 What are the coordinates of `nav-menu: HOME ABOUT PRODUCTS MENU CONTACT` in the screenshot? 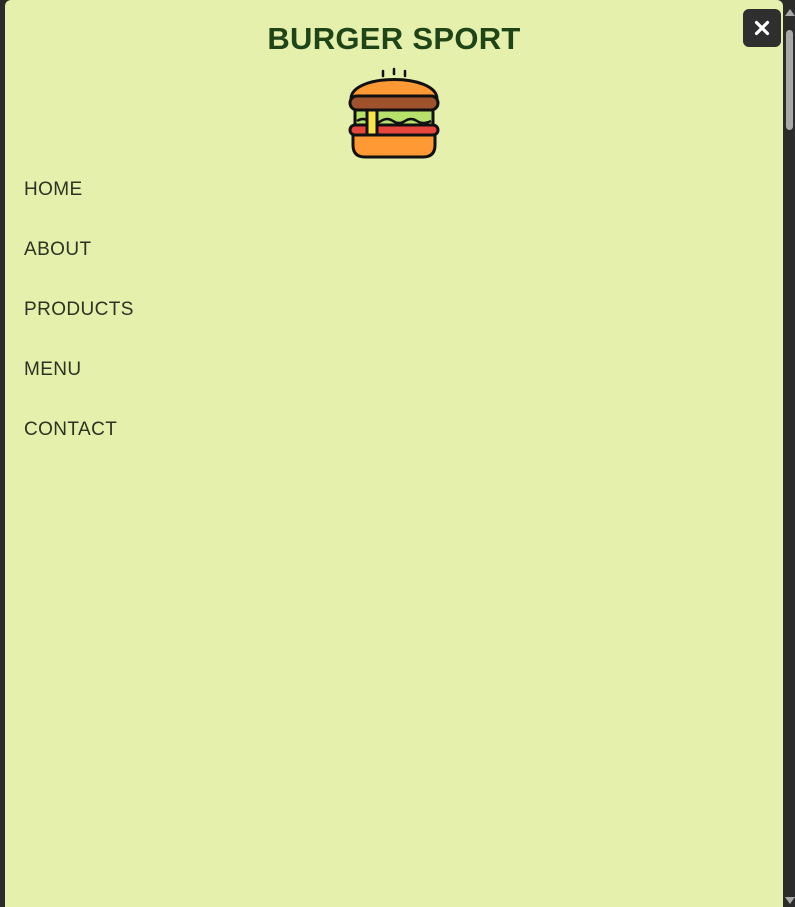 It's located at (79, 310).